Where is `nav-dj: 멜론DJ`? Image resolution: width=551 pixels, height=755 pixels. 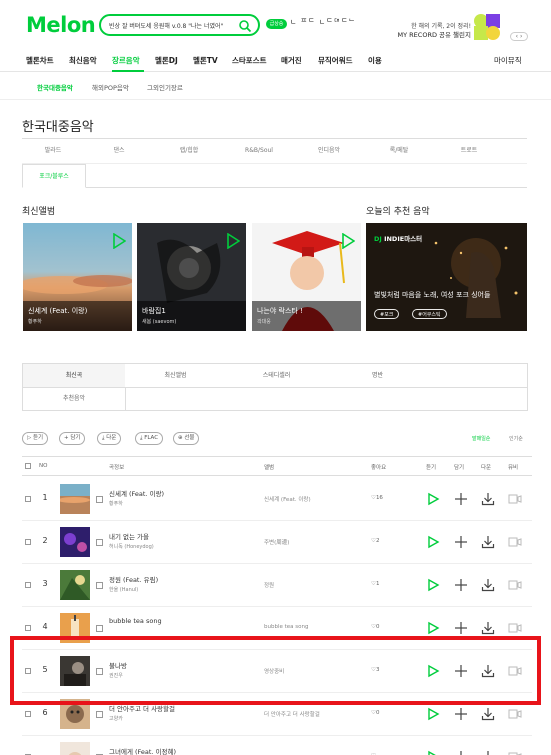 nav-dj: 멜론DJ is located at coordinates (166, 60).